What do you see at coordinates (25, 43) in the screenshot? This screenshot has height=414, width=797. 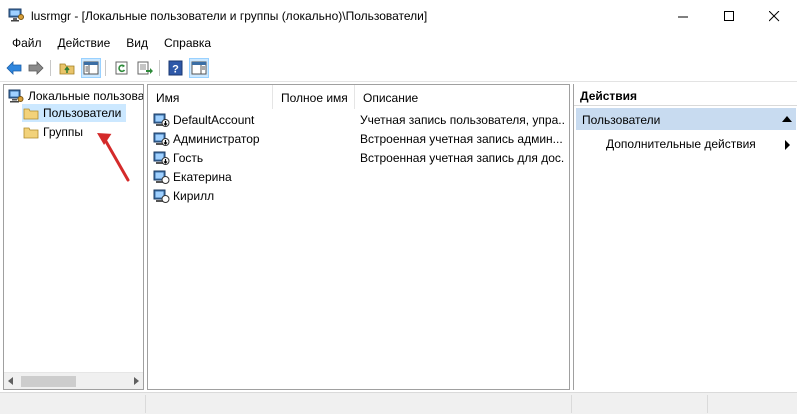 I see `menu-file: Файл` at bounding box center [25, 43].